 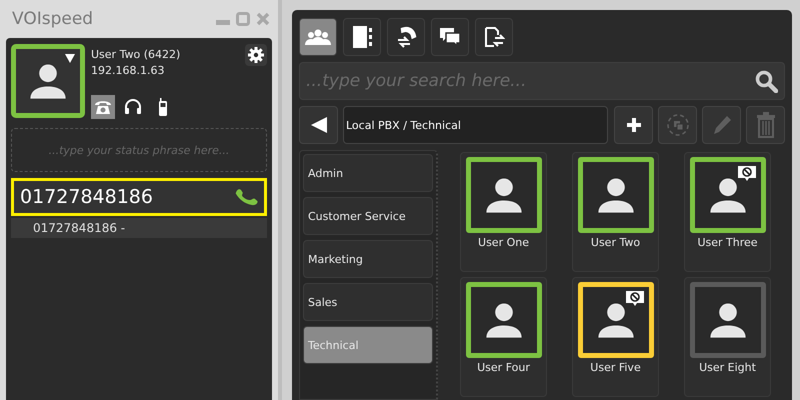 What do you see at coordinates (70, 58) in the screenshot?
I see `dropdown-icon` at bounding box center [70, 58].